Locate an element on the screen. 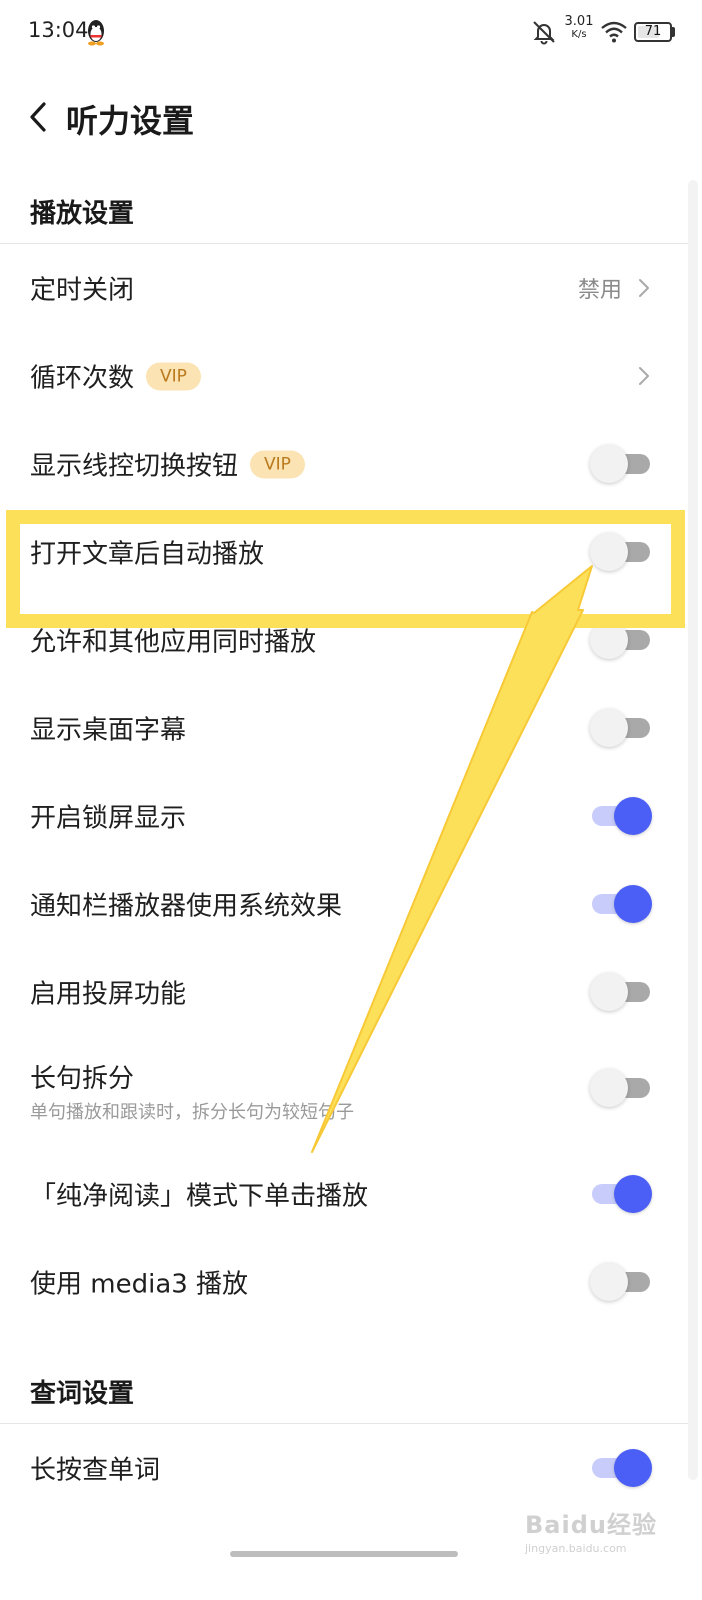 This screenshot has width=702, height=1600. setting-label: 显示线控切换按钮 VIP is located at coordinates (167, 464).